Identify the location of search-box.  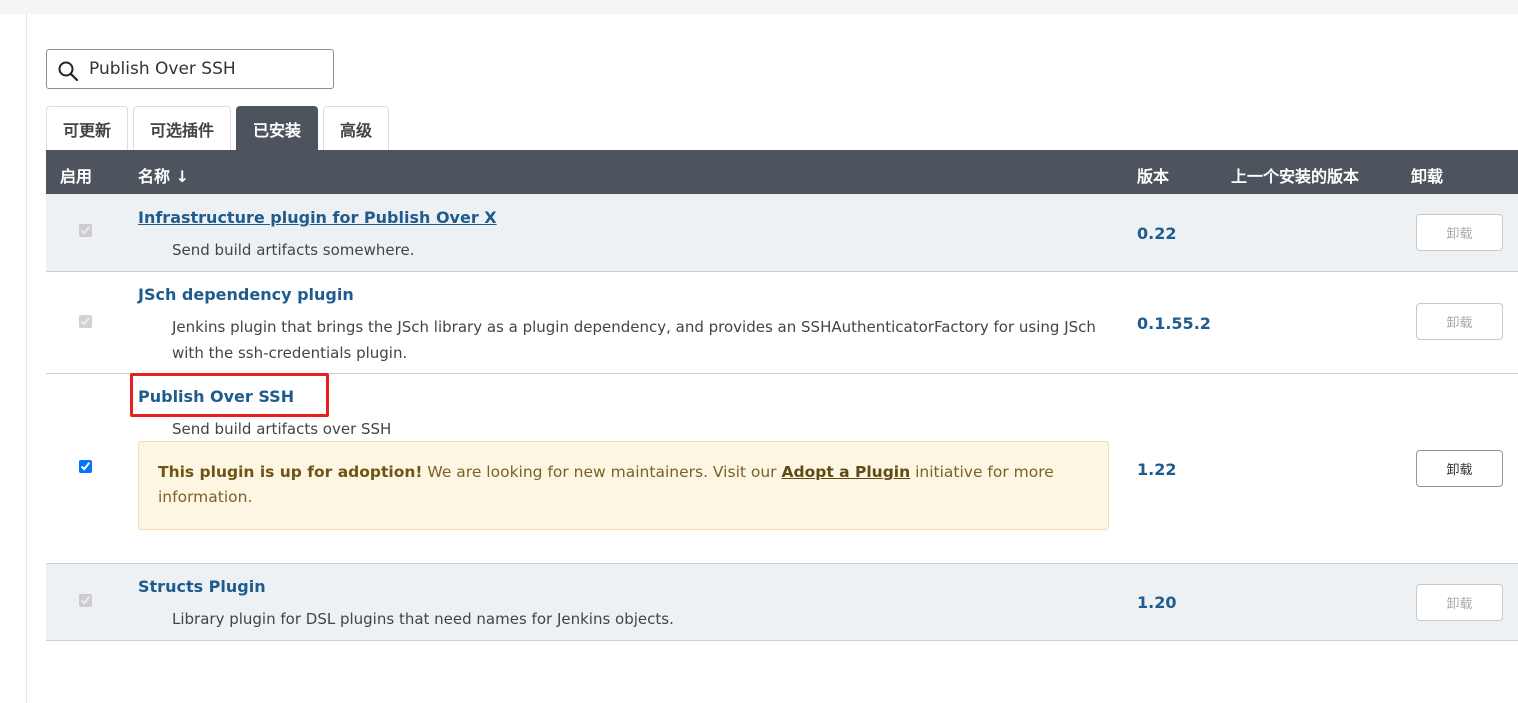
(190, 69).